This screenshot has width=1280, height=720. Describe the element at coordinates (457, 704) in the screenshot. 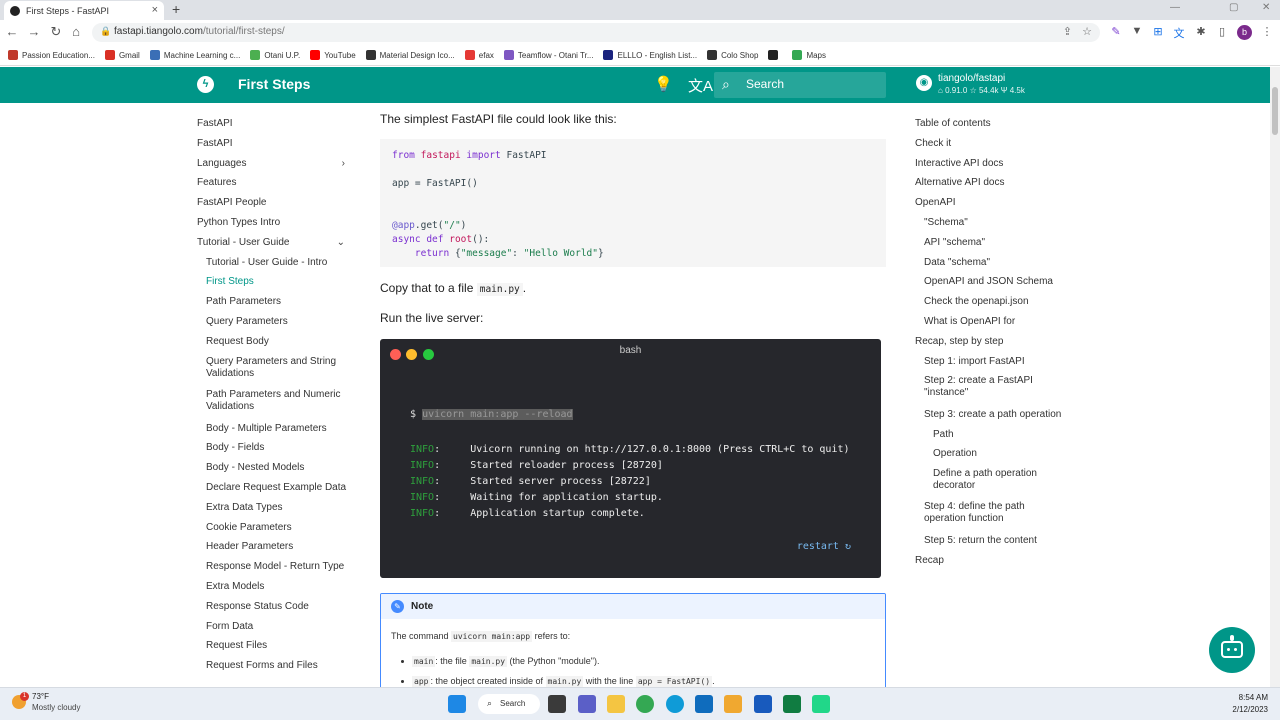

I see `start-icon` at that location.